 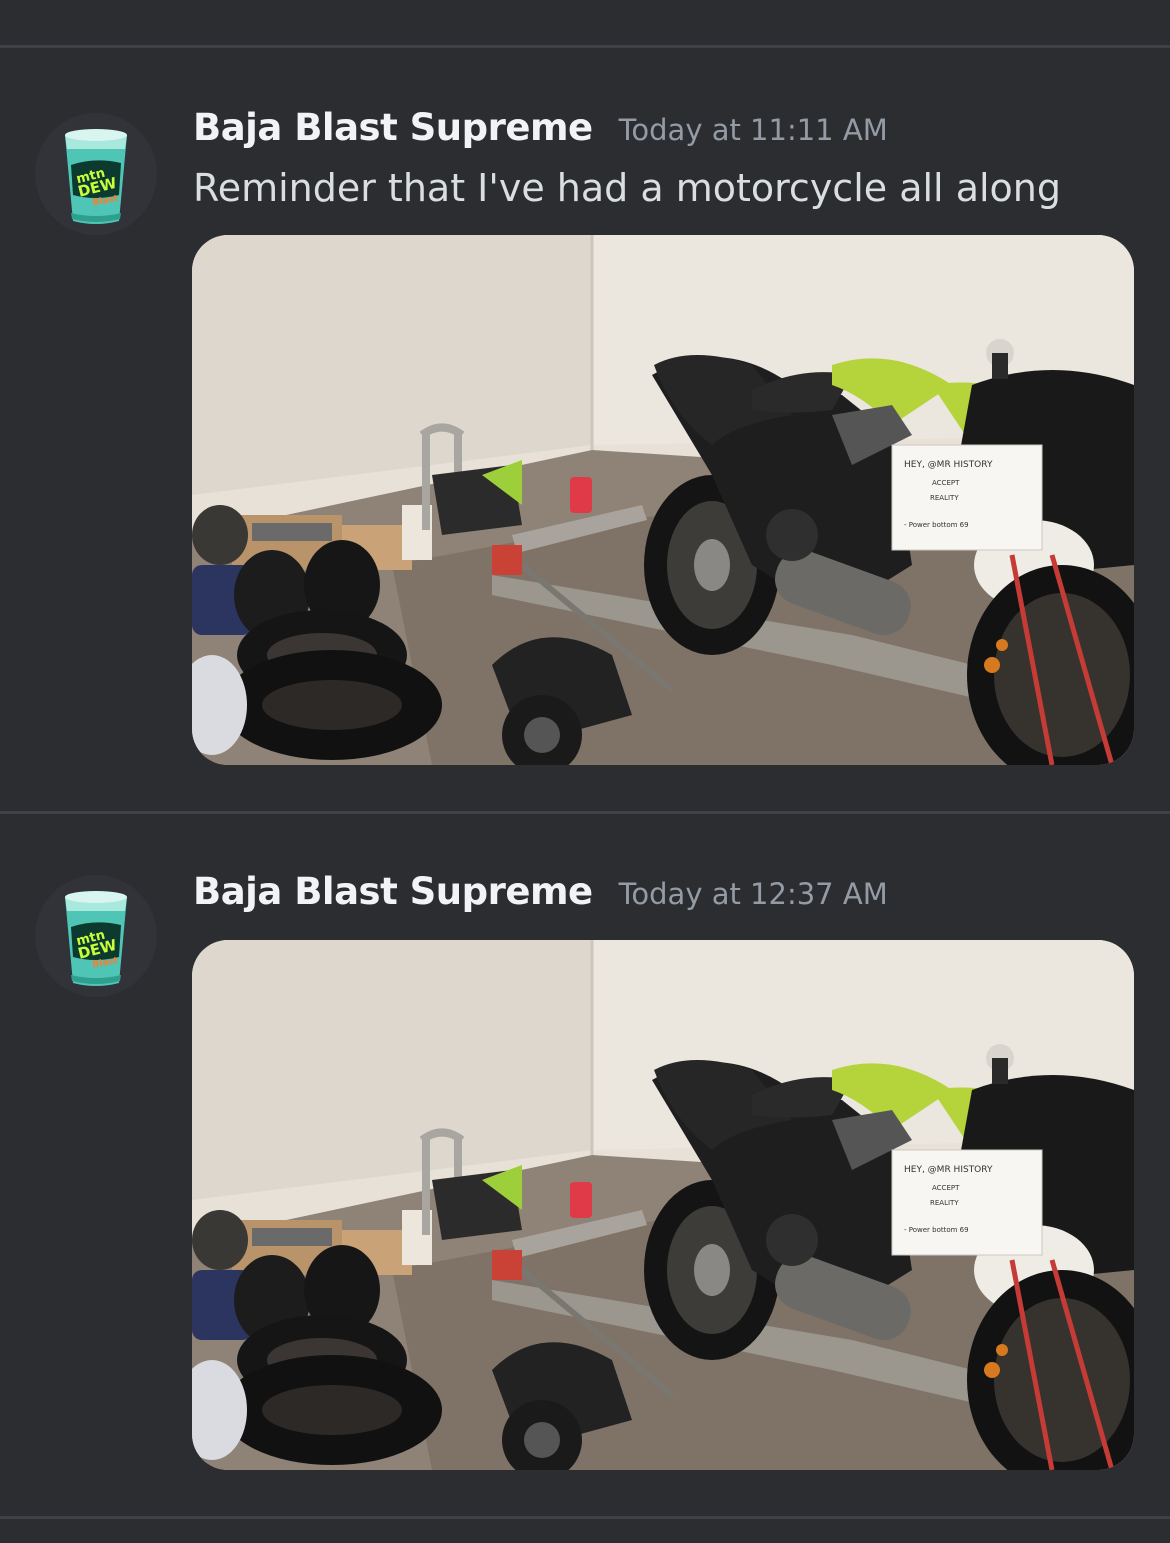 I want to click on top-divider, so click(x=585, y=46).